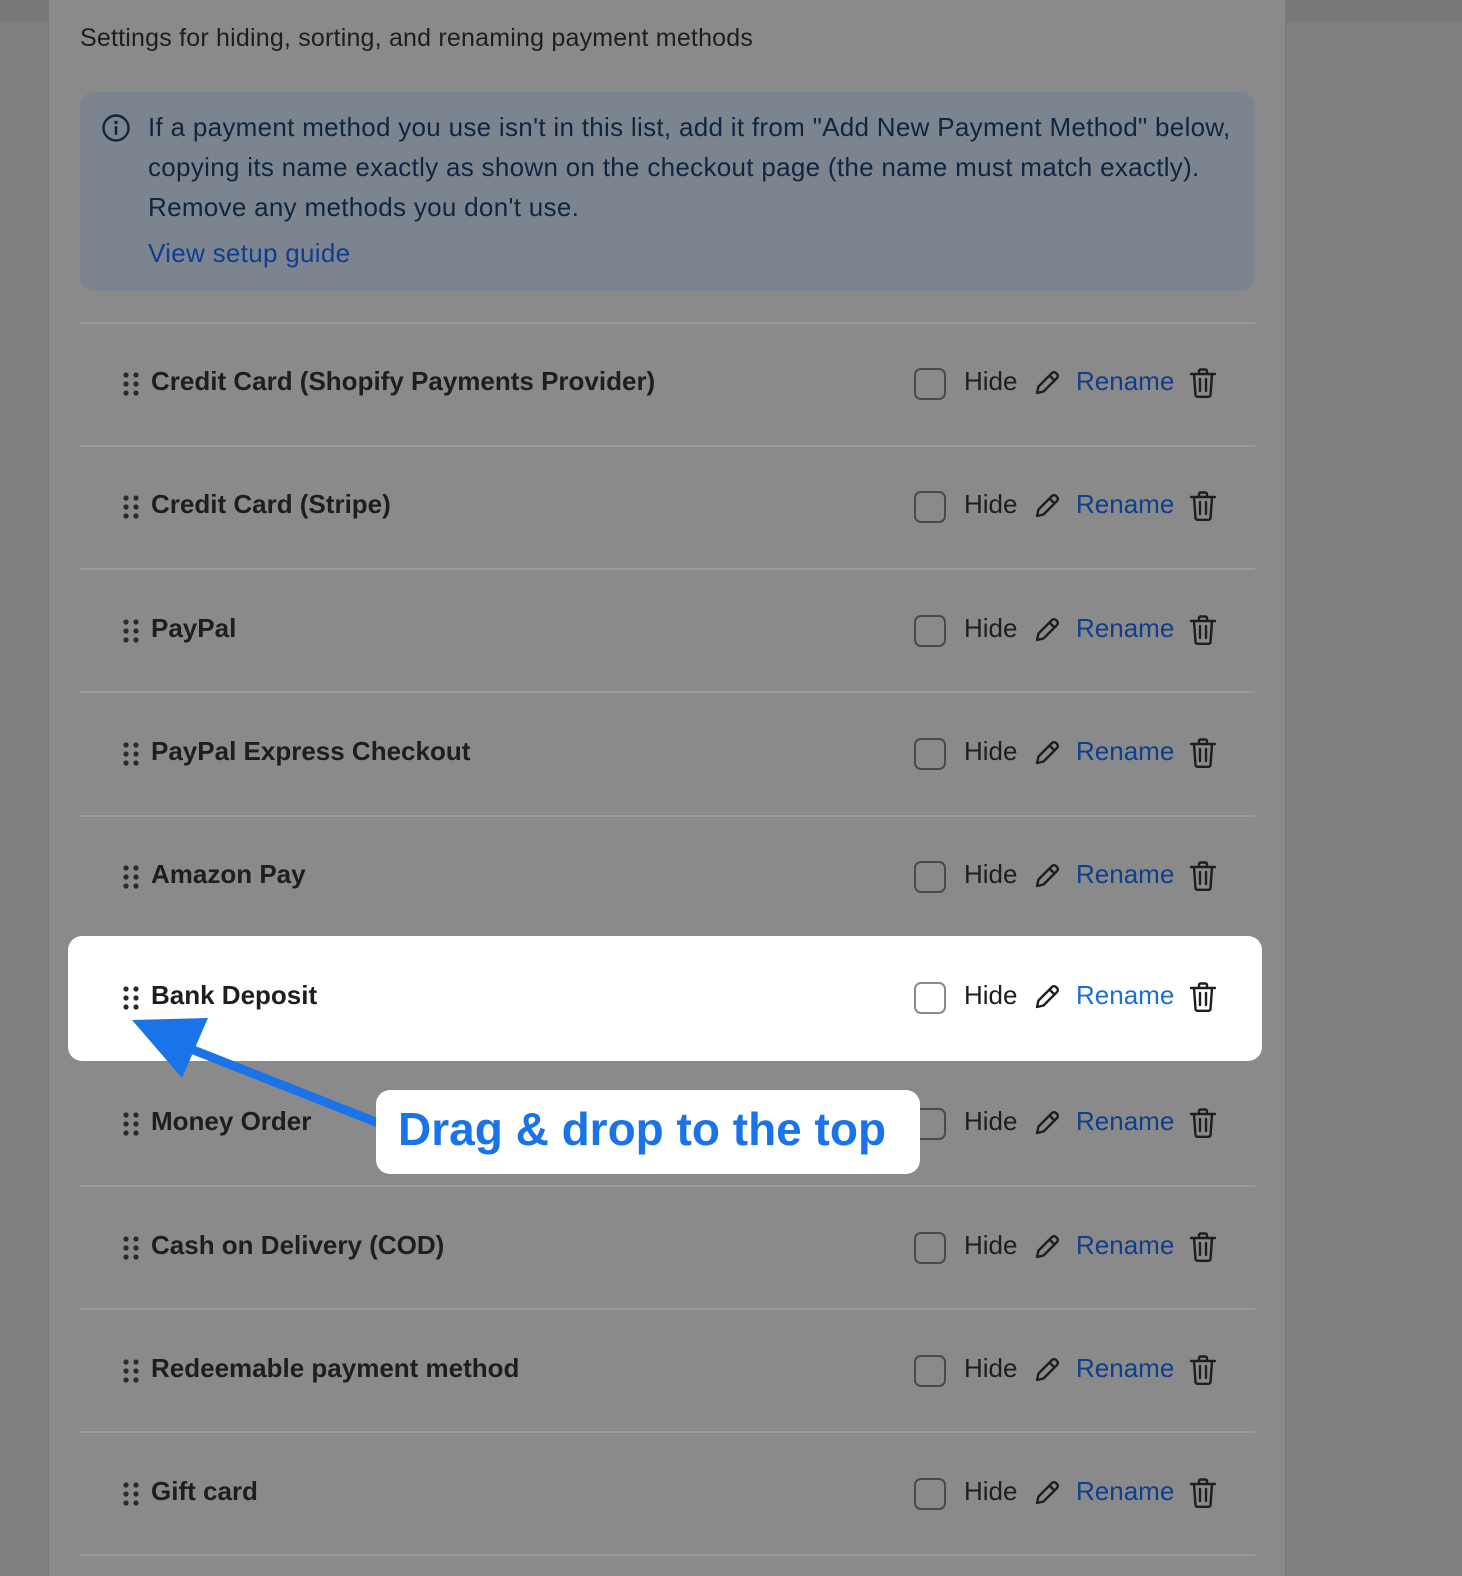  What do you see at coordinates (298, 1245) in the screenshot?
I see `payment-method-name: Cash on Delivery (COD)` at bounding box center [298, 1245].